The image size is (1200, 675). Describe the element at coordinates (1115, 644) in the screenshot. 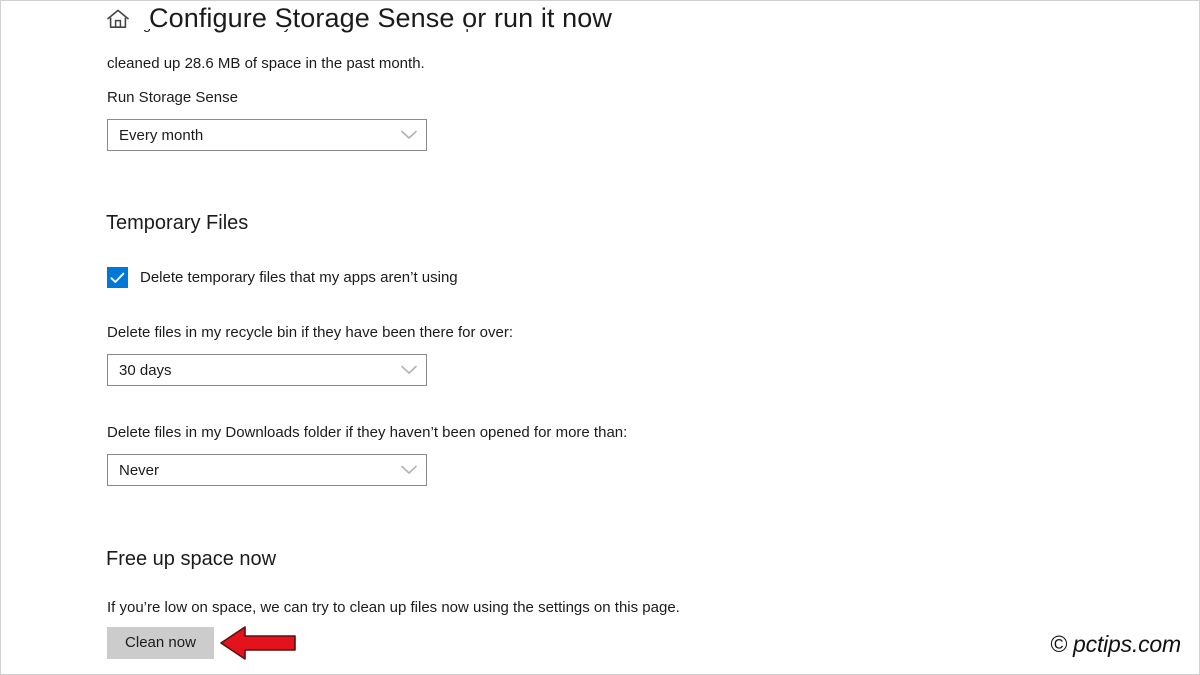

I see `watermark: © pctips.com` at that location.